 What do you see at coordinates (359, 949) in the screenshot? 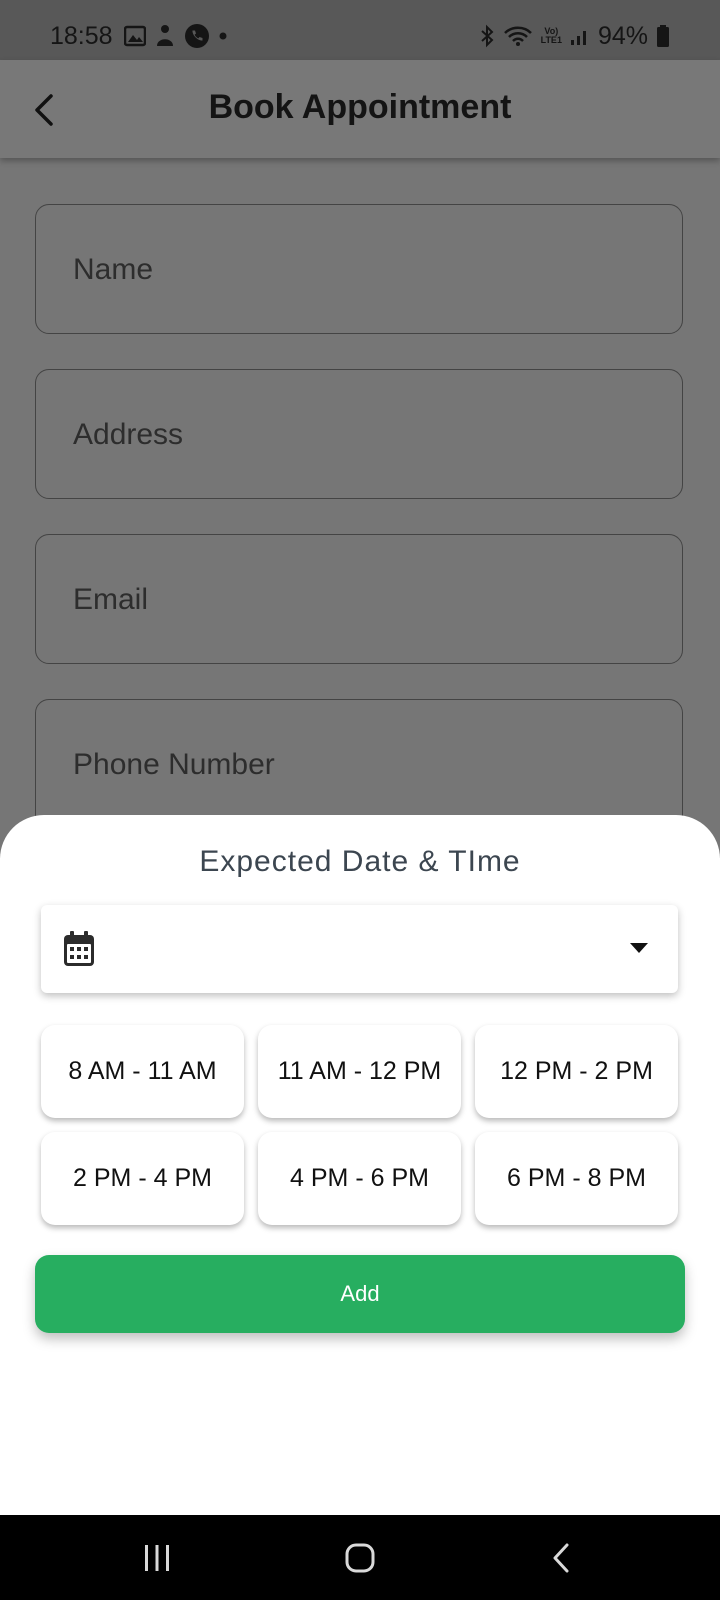
I see `date-dropdown` at bounding box center [359, 949].